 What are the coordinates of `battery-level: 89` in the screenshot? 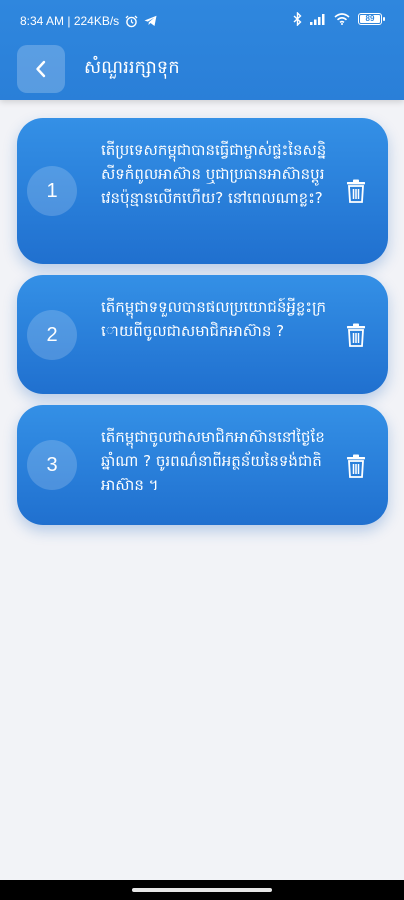 It's located at (370, 18).